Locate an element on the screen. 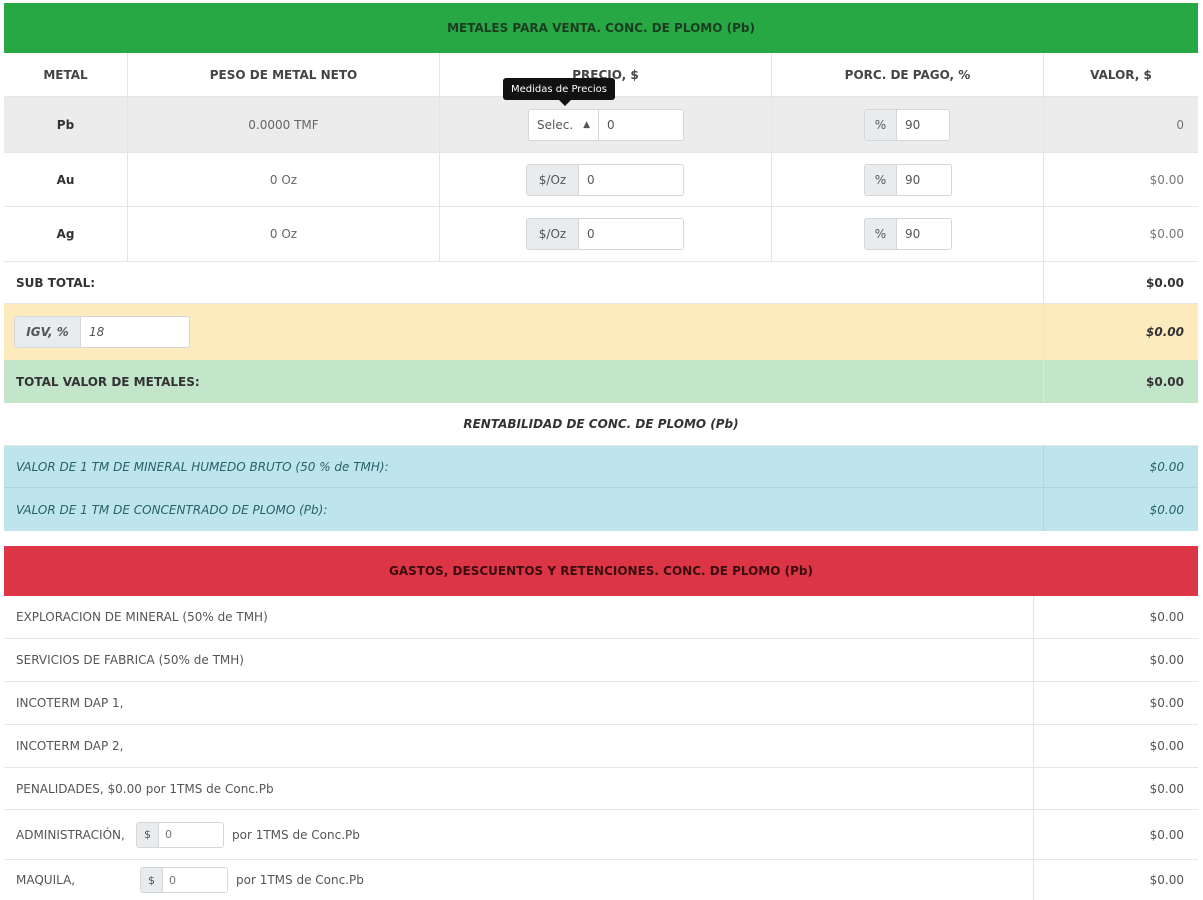 This screenshot has width=1203, height=900. valor-value: 0 is located at coordinates (1180, 124).